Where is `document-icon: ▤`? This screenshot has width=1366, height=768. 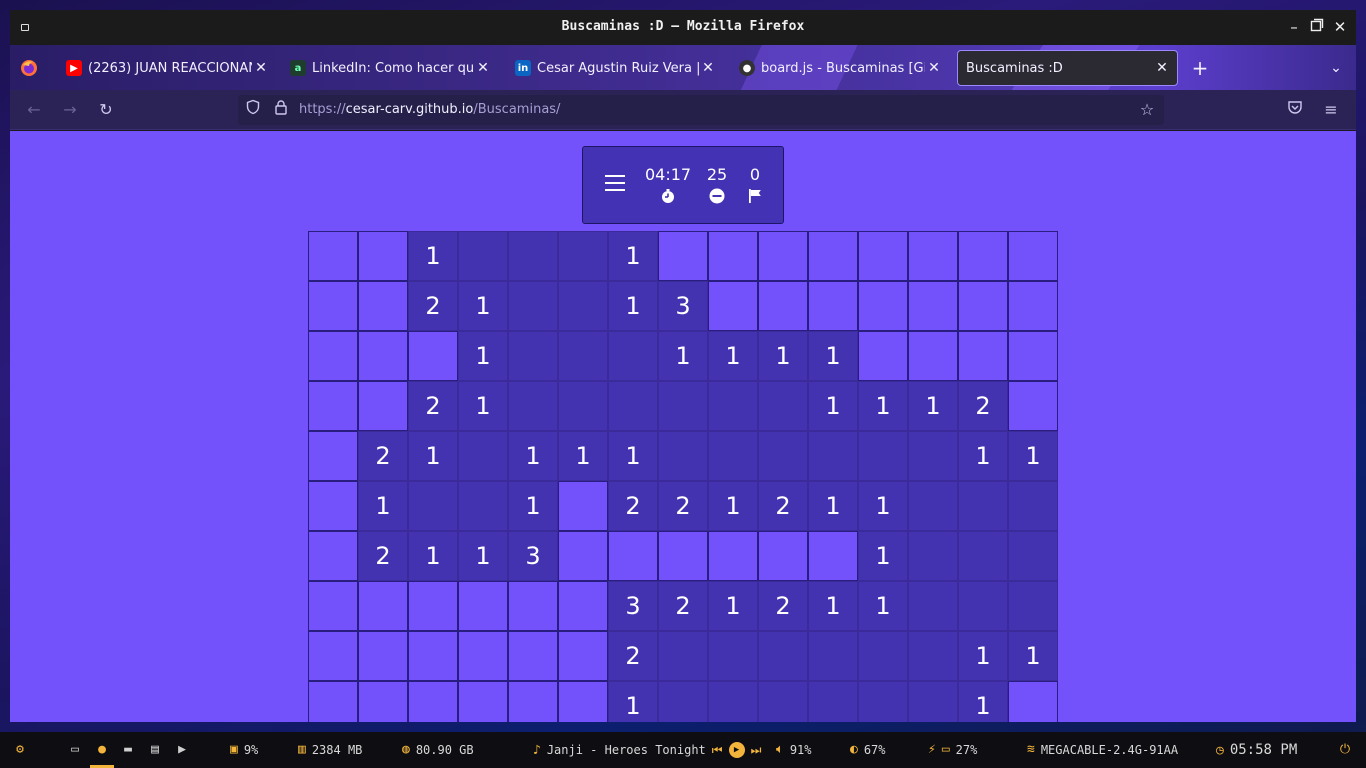 document-icon: ▤ is located at coordinates (155, 750).